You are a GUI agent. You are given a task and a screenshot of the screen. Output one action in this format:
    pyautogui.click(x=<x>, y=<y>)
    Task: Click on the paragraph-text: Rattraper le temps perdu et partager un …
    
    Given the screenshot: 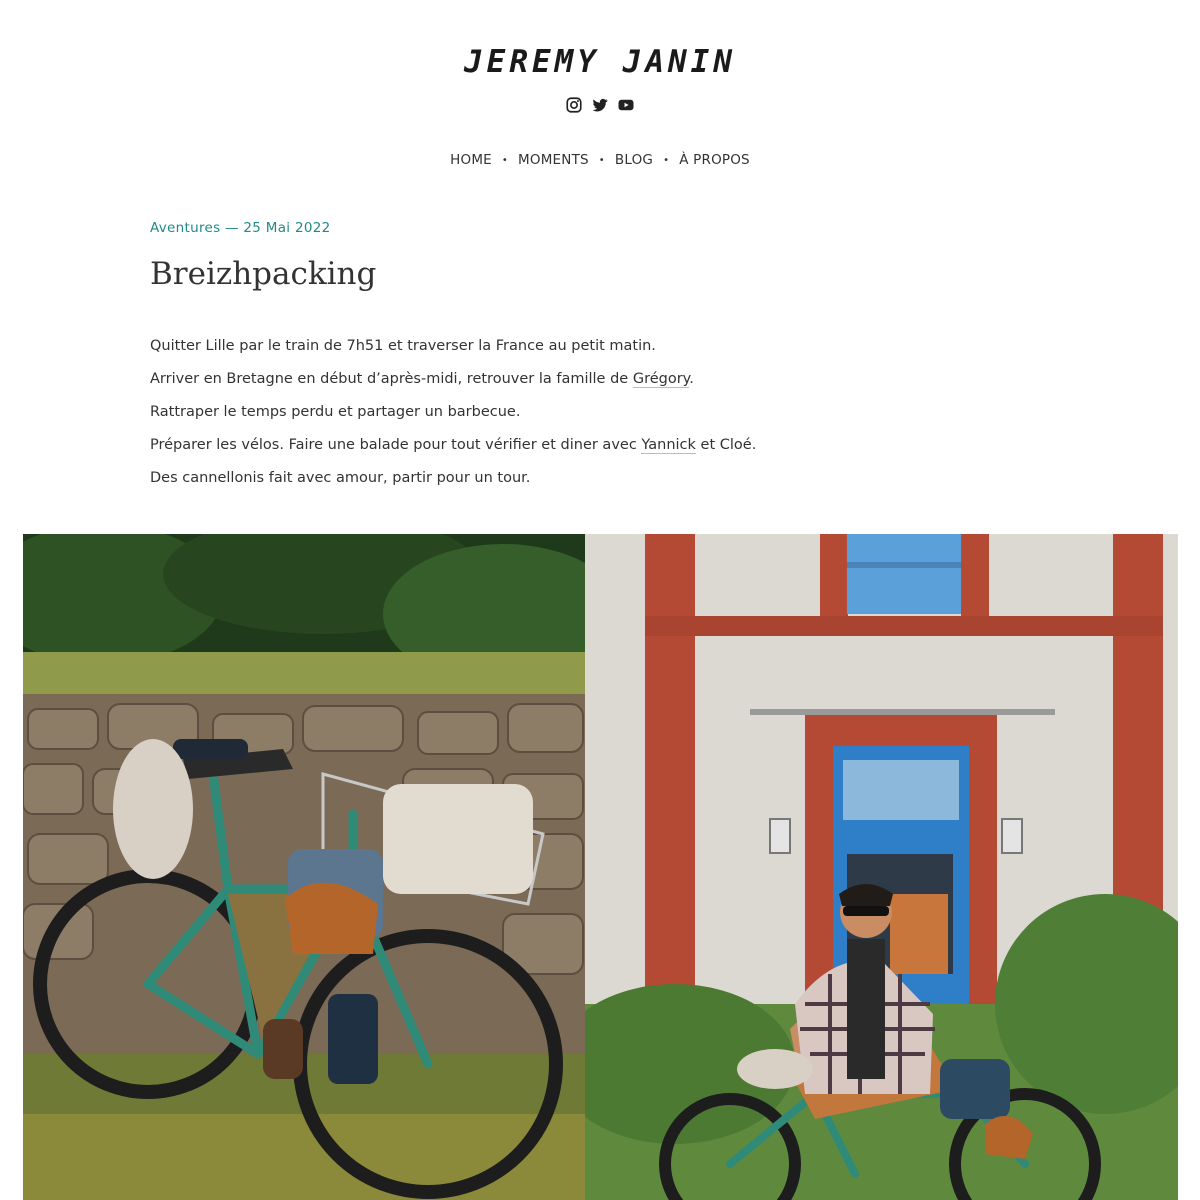 What is the action you would take?
    pyautogui.click(x=335, y=412)
    